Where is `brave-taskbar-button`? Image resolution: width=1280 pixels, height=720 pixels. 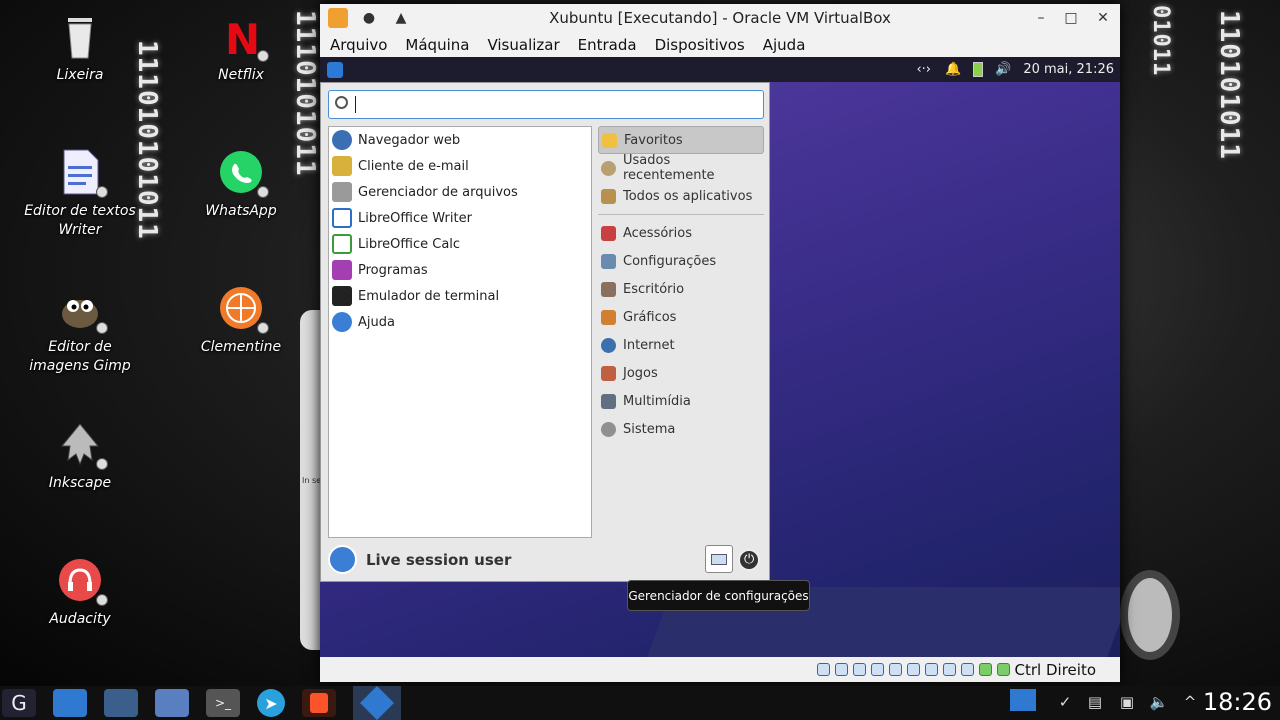 brave-taskbar-button is located at coordinates (319, 703).